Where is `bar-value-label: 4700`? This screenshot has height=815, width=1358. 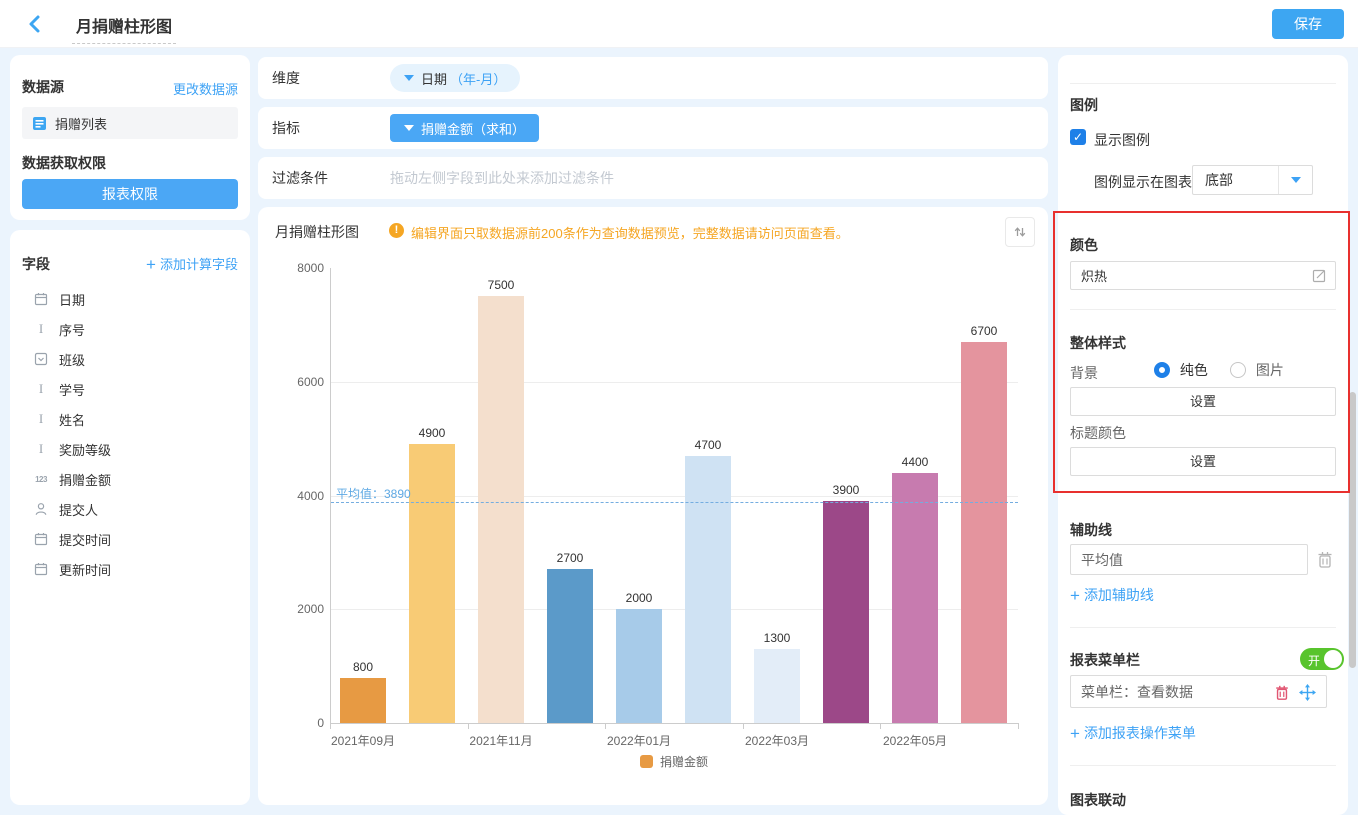 bar-value-label: 4700 is located at coordinates (708, 444).